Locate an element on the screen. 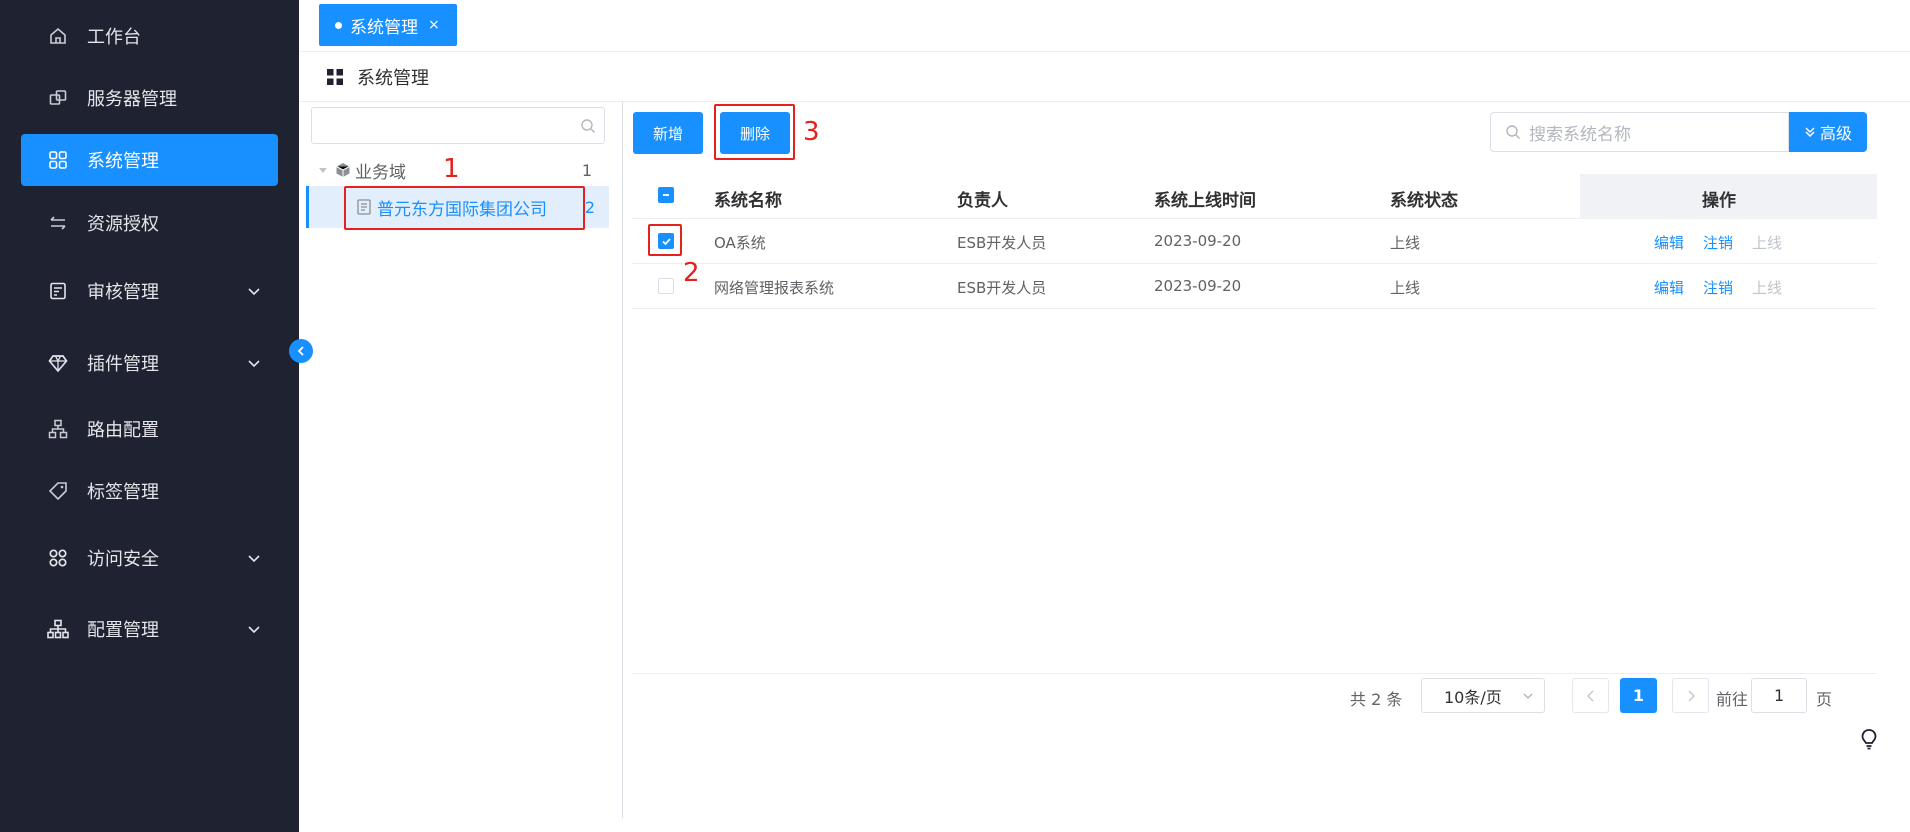  table-header: 系统名称 负责人 系统上线时间 系统状态 操作 is located at coordinates (1254, 196).